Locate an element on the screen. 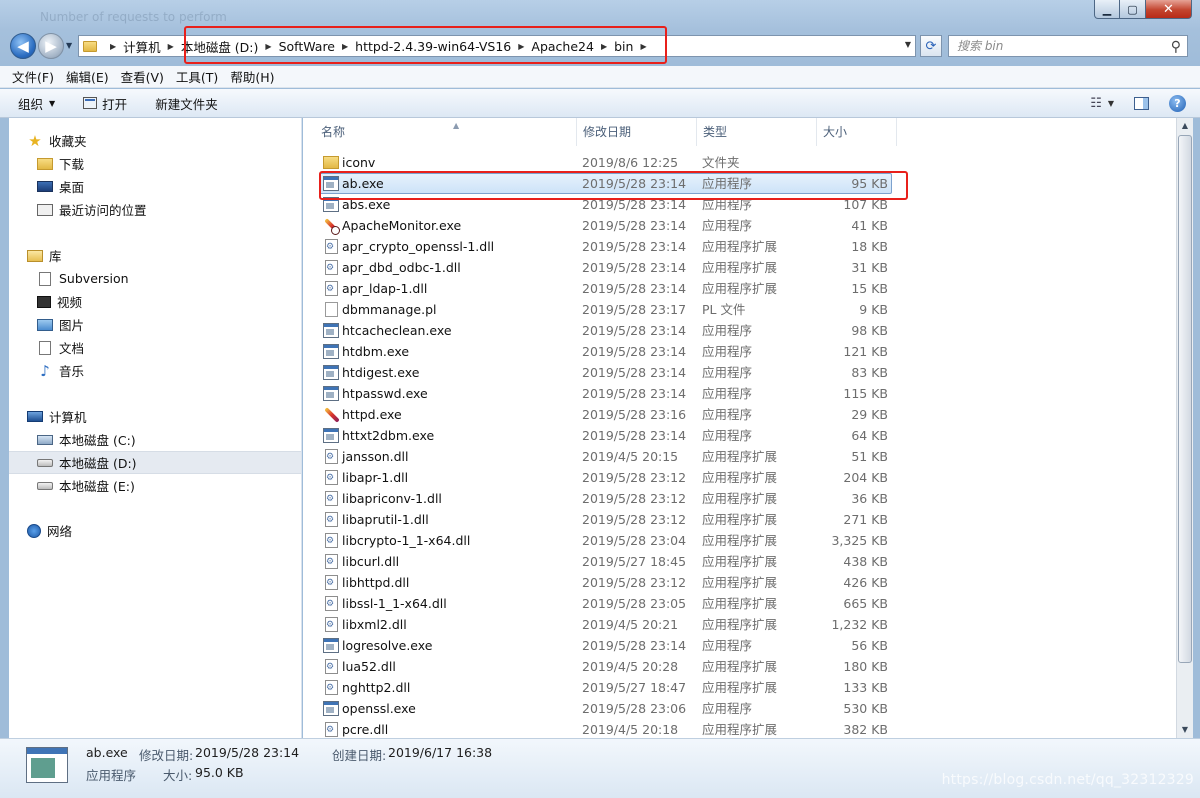 The width and height of the screenshot is (1200, 798). nav-drive-d: 本地磁盘 (D:) is located at coordinates (155, 462).